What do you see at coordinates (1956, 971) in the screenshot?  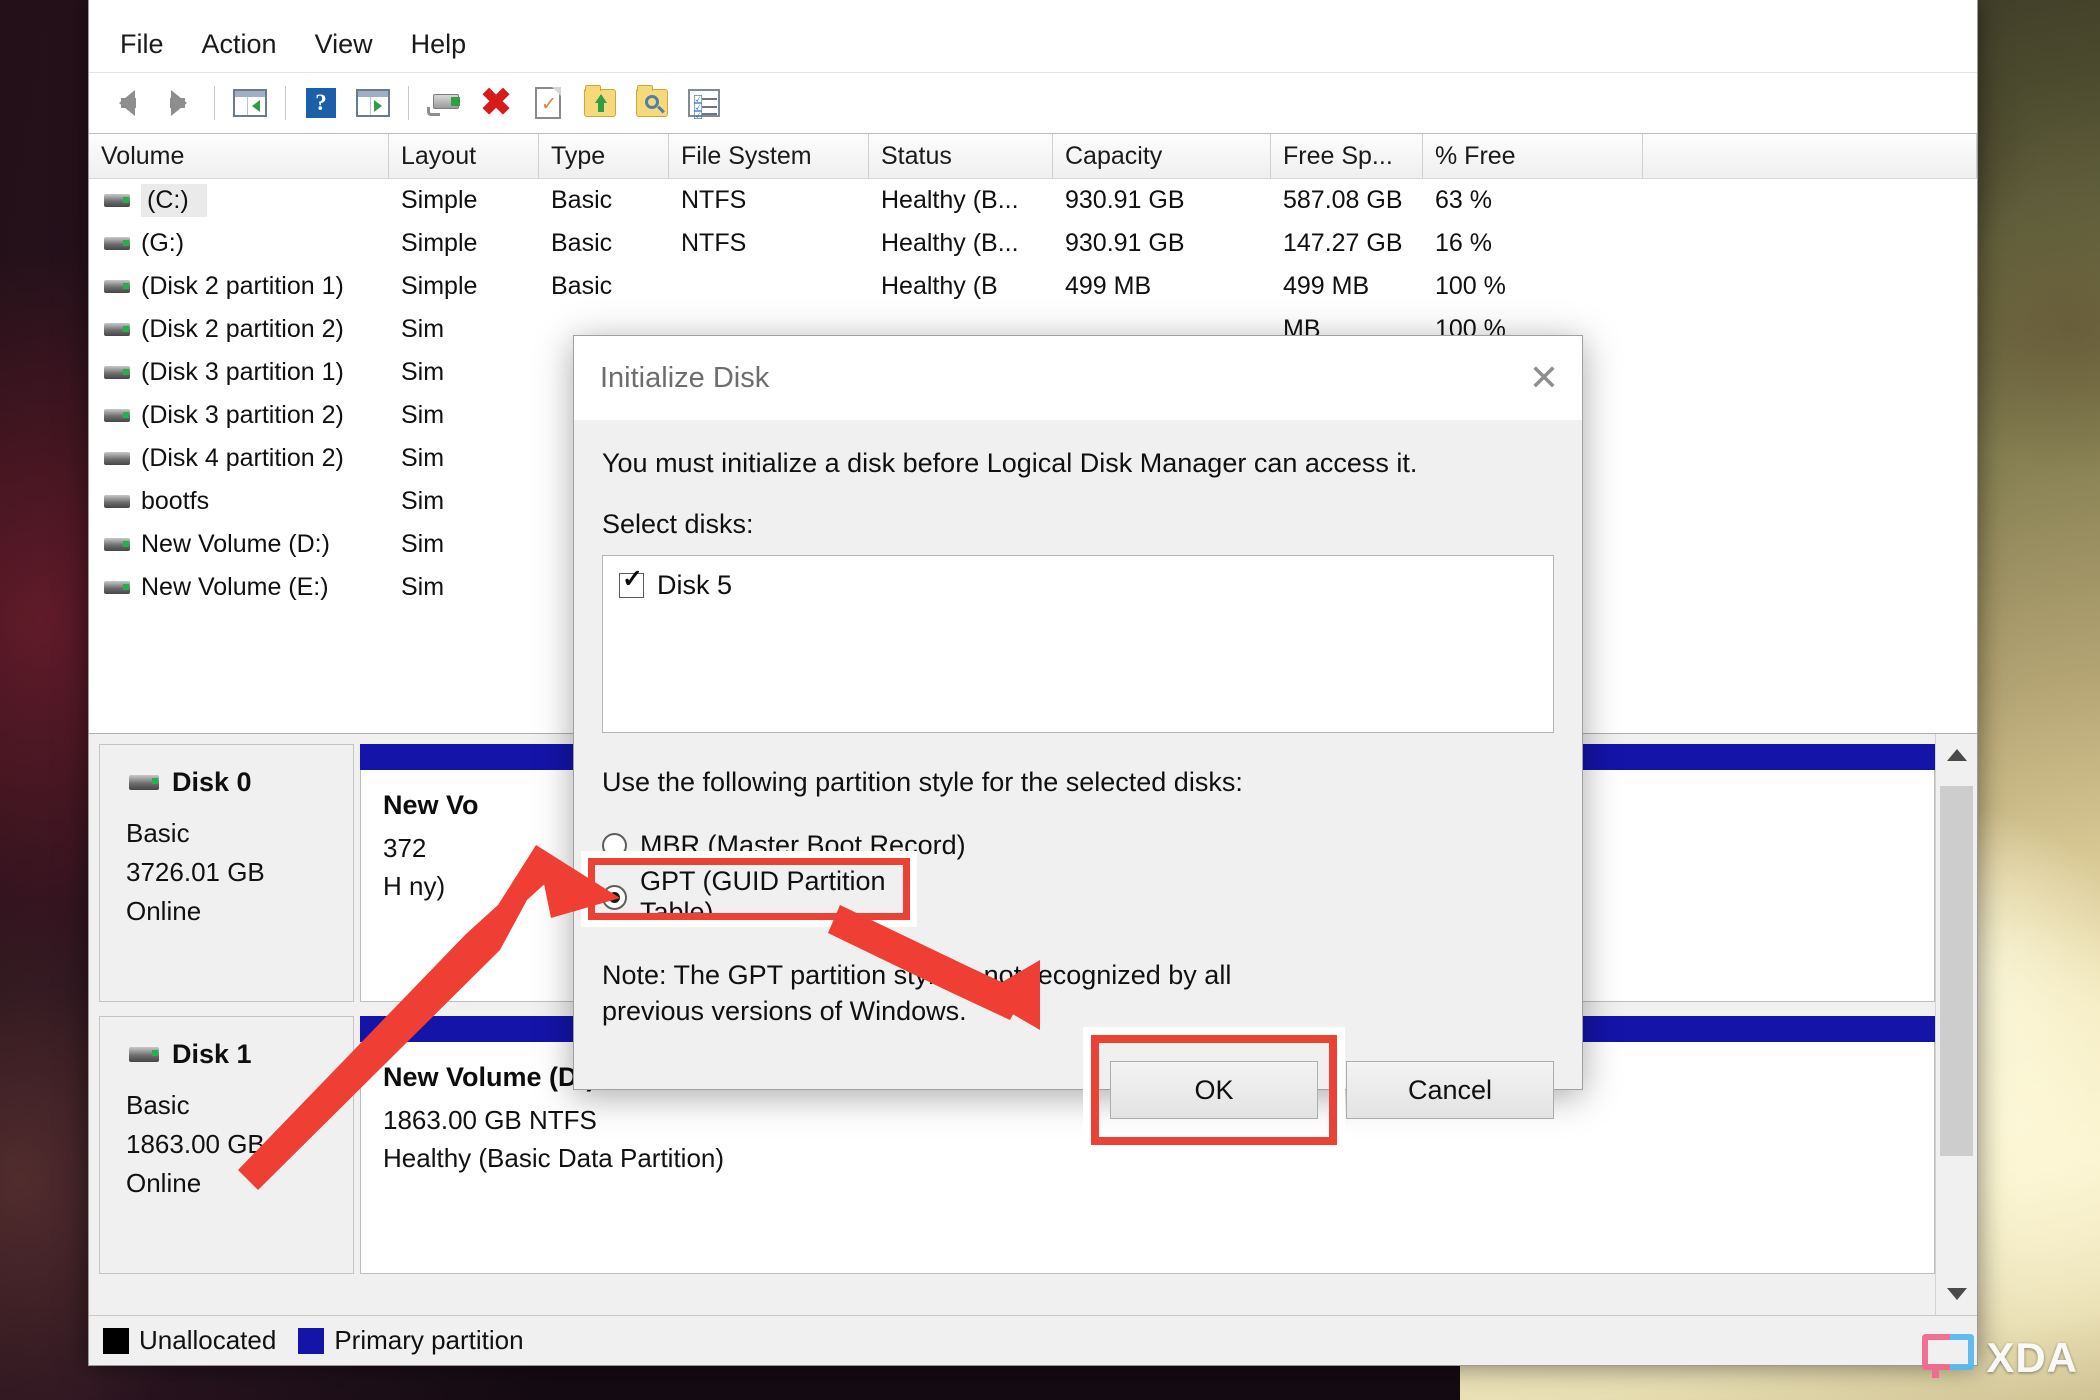 I see `scrollbar-thumb` at bounding box center [1956, 971].